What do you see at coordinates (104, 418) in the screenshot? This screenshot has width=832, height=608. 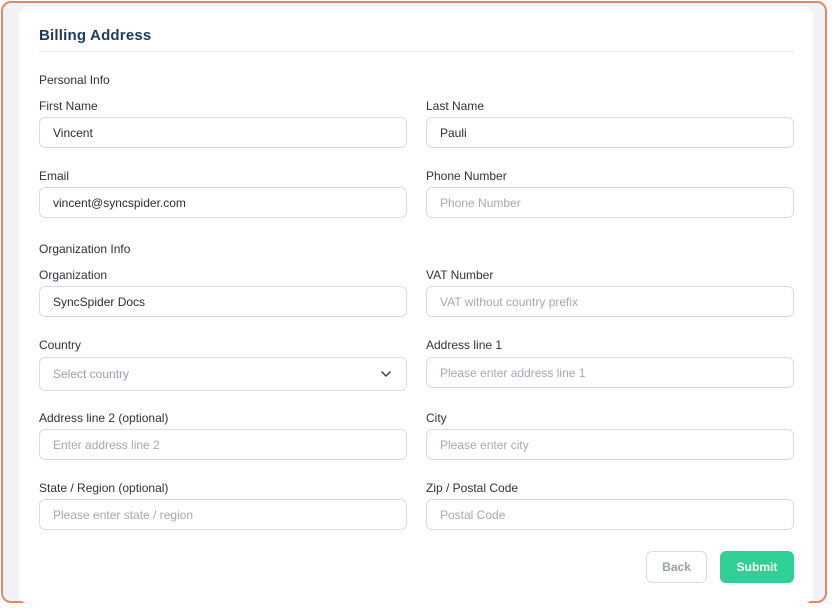 I see `address-line-2-label: Address line 2 (optional)` at bounding box center [104, 418].